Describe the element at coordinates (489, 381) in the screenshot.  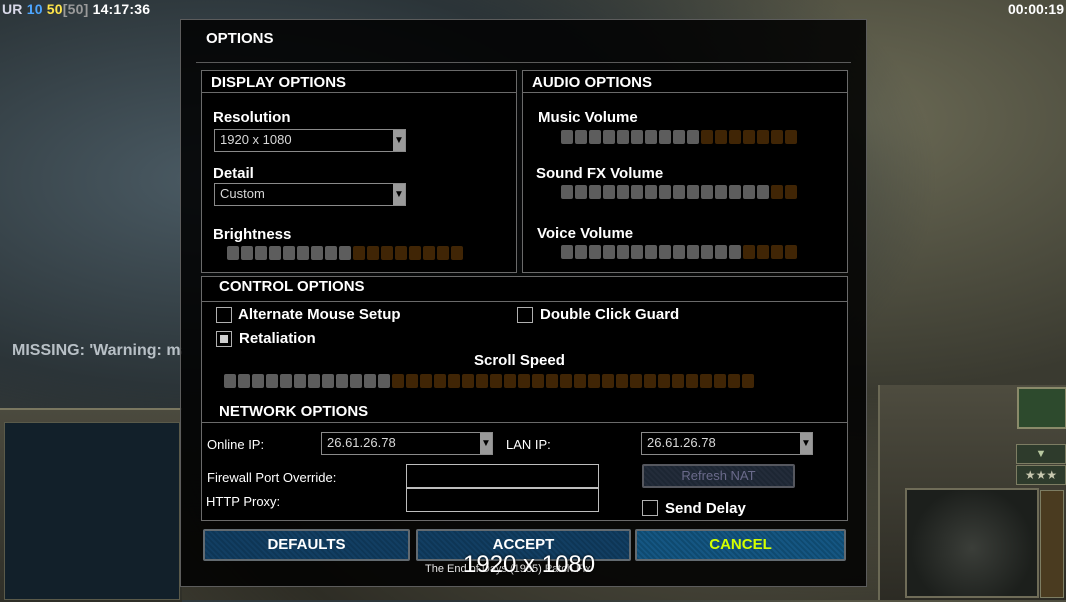
I see `scroll-speed-slider` at that location.